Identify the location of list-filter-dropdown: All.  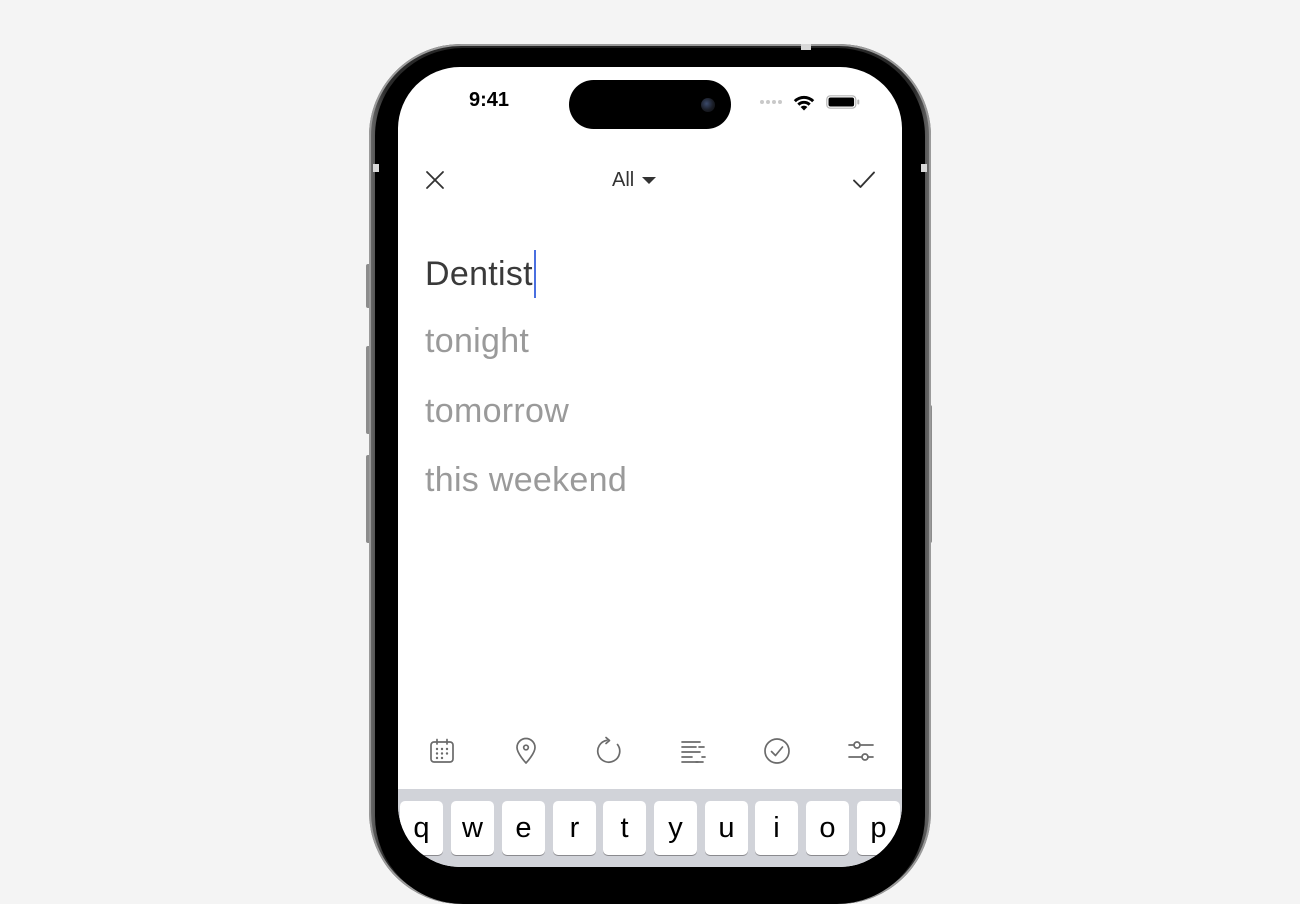
(634, 180).